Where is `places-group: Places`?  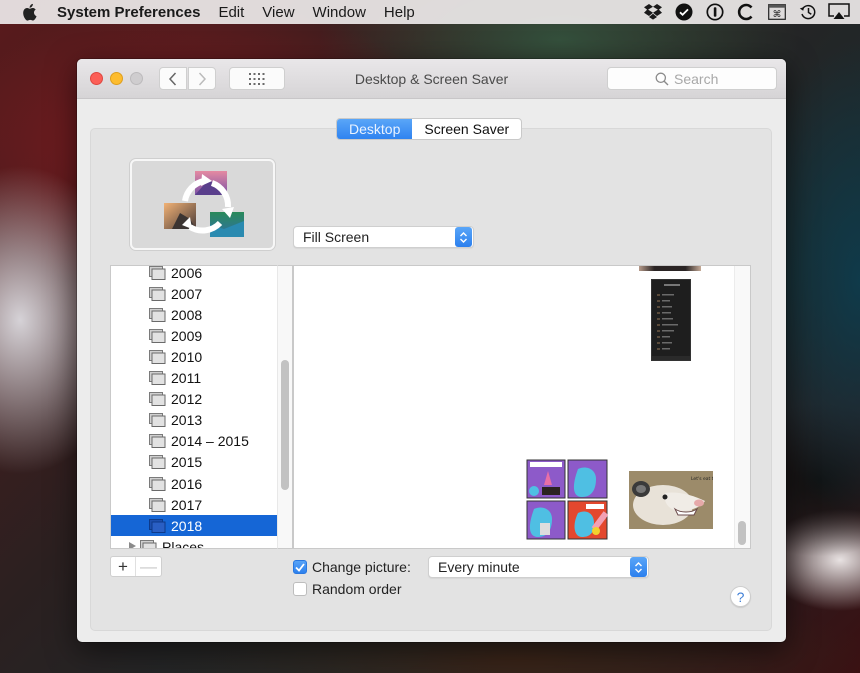 places-group: Places is located at coordinates (194, 542).